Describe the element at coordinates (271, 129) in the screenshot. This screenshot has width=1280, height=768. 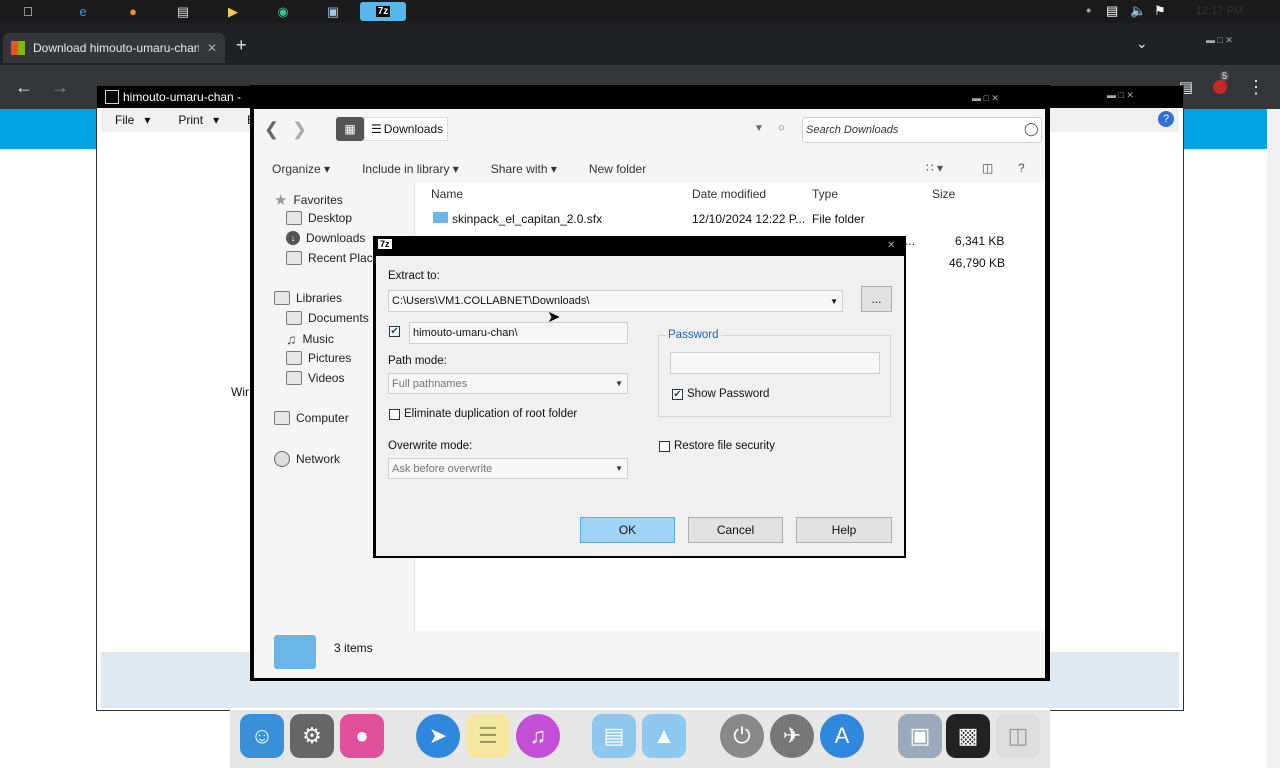
I see `back-arrow-icon: ❮` at that location.